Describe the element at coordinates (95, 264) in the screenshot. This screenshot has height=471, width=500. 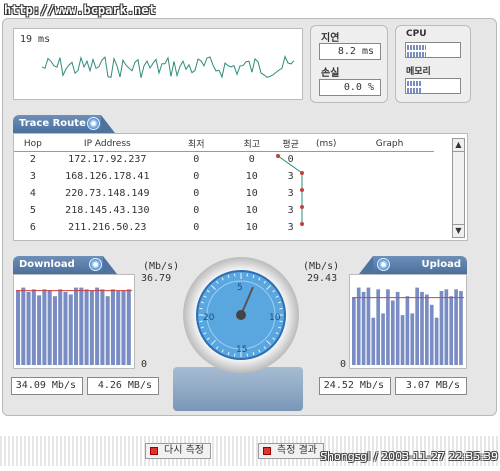
I see `download-icon` at that location.